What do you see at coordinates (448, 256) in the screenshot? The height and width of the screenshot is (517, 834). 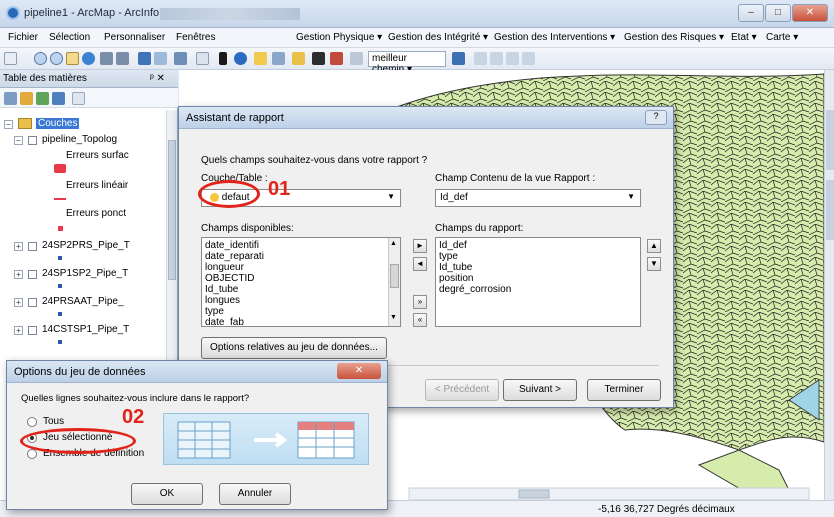 I see `report-field-item: type` at bounding box center [448, 256].